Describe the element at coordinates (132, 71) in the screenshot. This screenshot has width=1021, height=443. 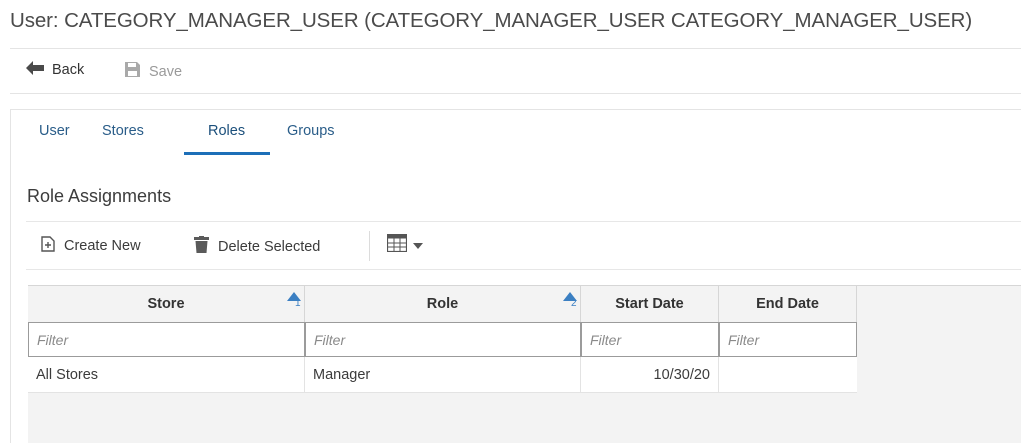
I see `floppy-disk-icon` at that location.